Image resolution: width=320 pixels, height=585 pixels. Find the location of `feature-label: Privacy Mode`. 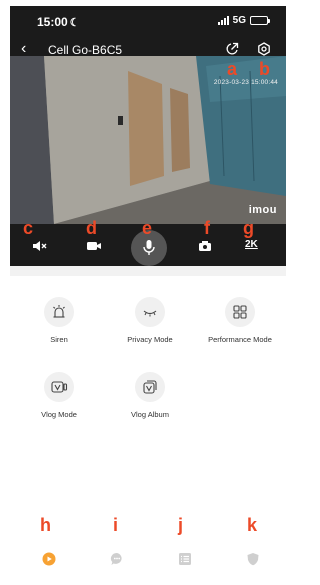

feature-label: Privacy Mode is located at coordinates (150, 339).